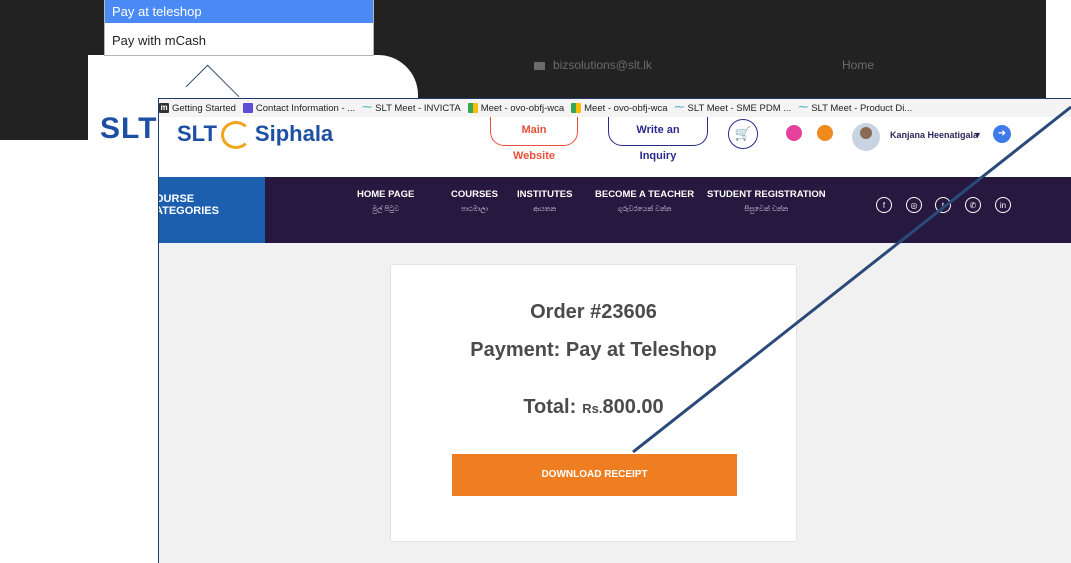 The image size is (1071, 563). What do you see at coordinates (1002, 134) in the screenshot?
I see `logout-icon: ➜` at bounding box center [1002, 134].